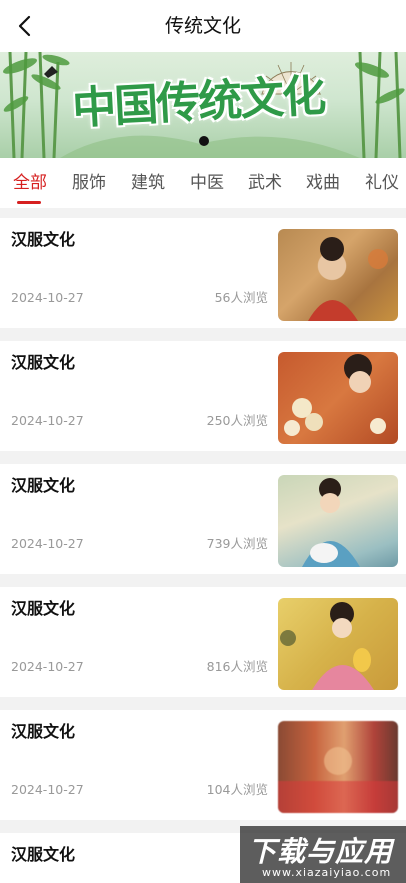  I want to click on article-views: 739人浏览, so click(237, 543).